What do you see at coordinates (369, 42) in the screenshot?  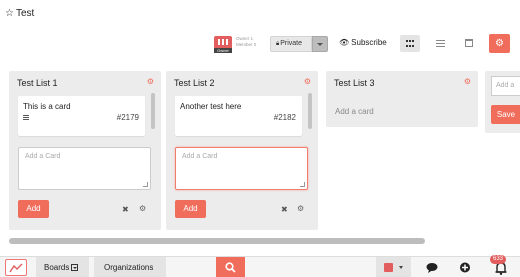 I see `subscribe-label: Subscribe` at bounding box center [369, 42].